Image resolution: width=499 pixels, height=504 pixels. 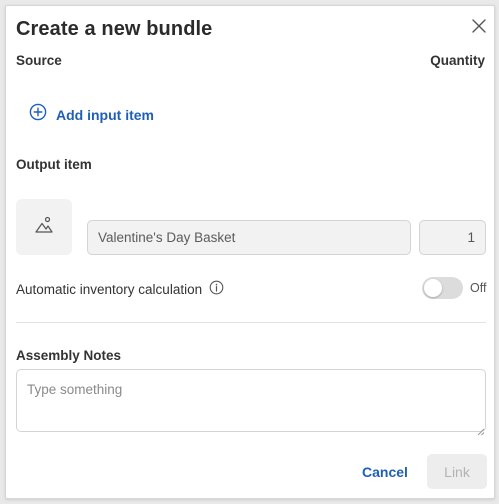 What do you see at coordinates (457, 60) in the screenshot?
I see `quantity-header: Quantity` at bounding box center [457, 60].